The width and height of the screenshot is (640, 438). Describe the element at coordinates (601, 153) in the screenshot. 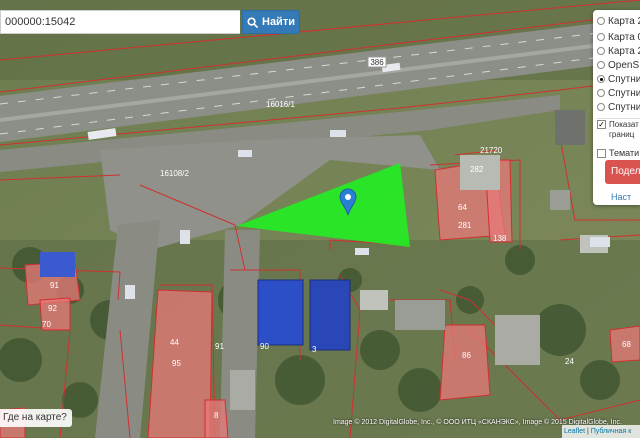

I see `thematic-checkbox` at that location.